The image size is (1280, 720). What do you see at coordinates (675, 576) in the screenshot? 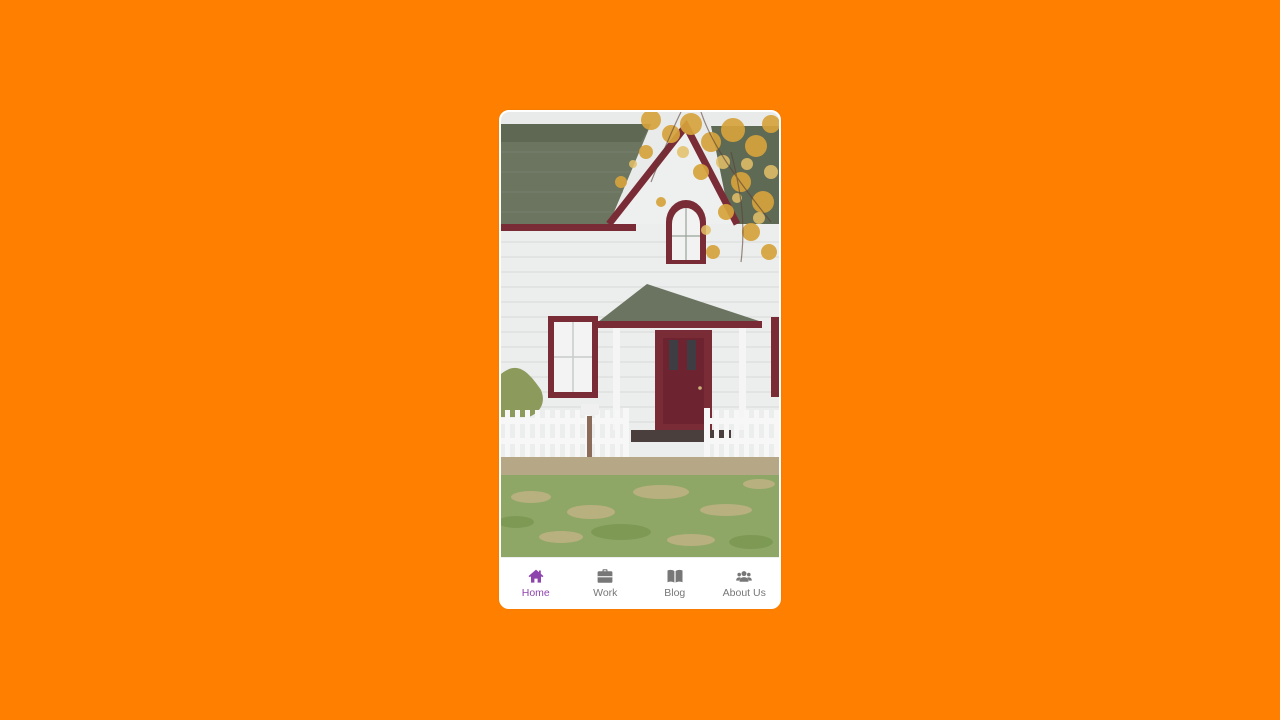
I see `book-icon` at bounding box center [675, 576].